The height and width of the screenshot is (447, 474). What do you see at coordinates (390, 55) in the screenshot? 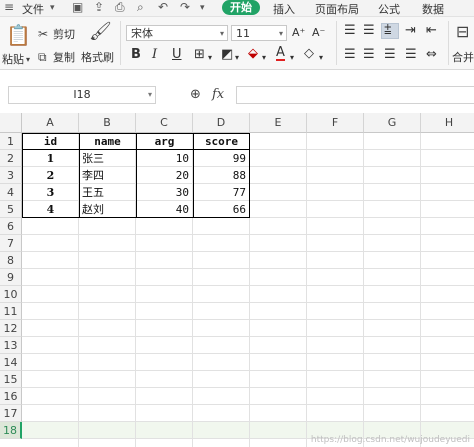
I see `align-right-icon: ☰` at bounding box center [390, 55].